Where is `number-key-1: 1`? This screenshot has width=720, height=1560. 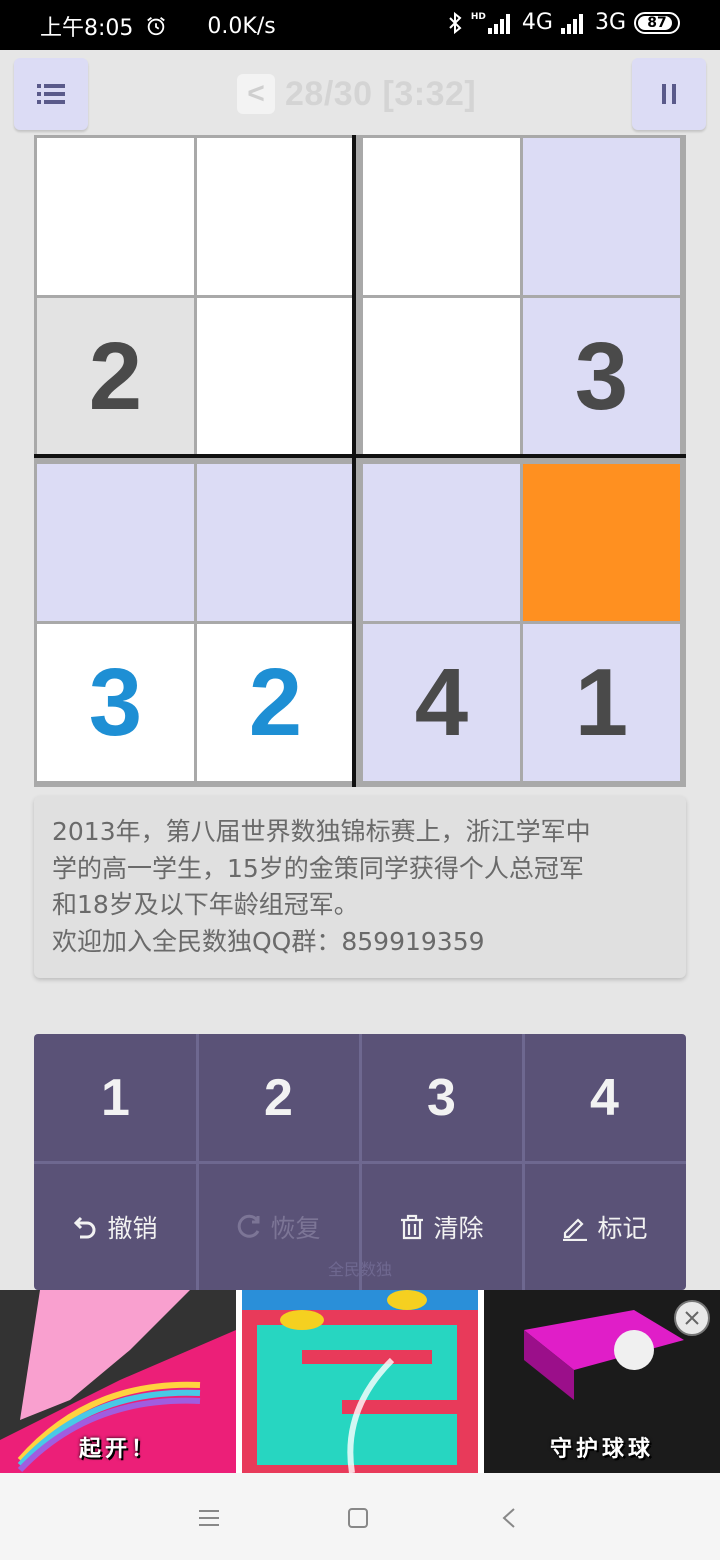 number-key-1: 1 is located at coordinates (115, 1097).